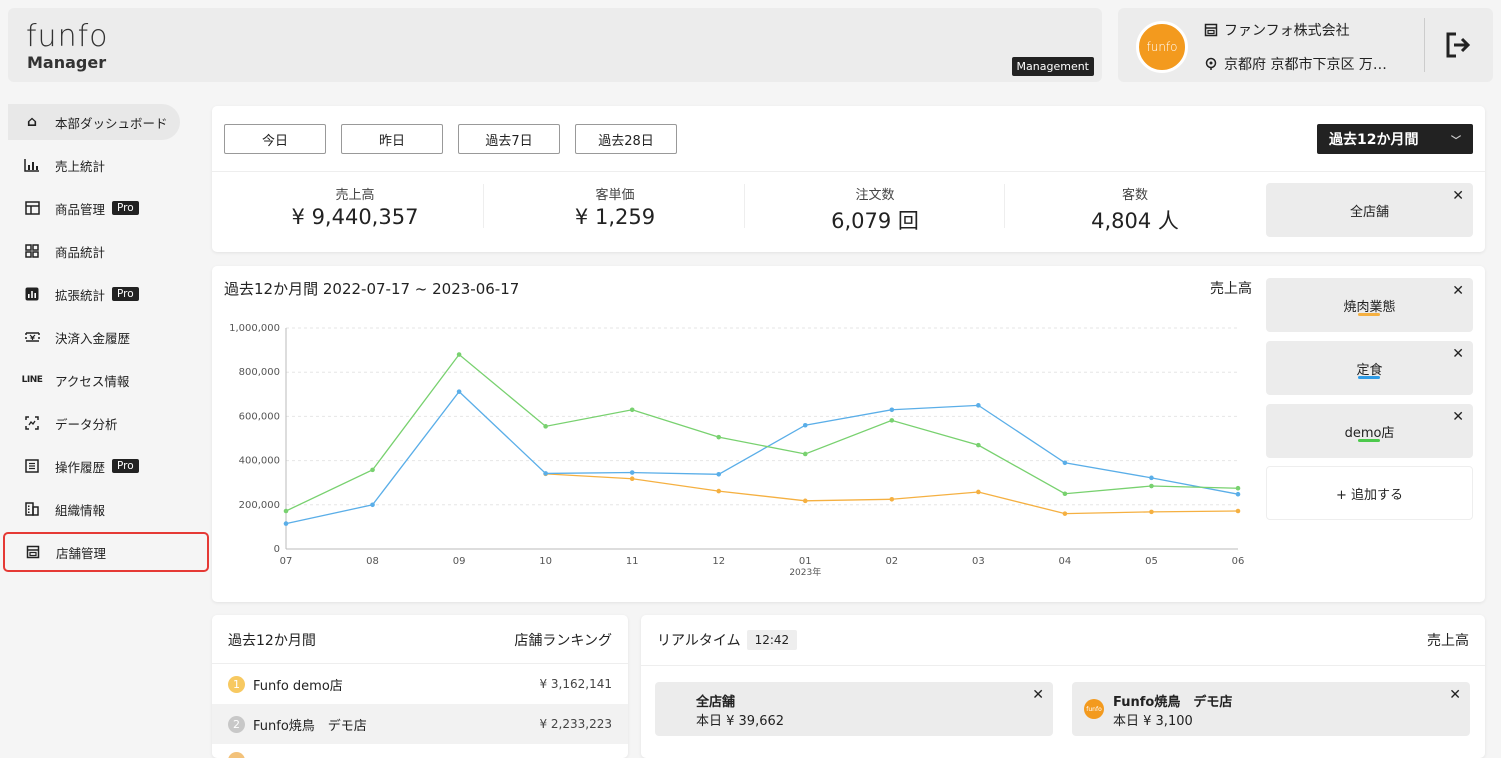 The image size is (1501, 758). I want to click on stat-sales: 売上高 ¥ 9,440,357, so click(355, 206).